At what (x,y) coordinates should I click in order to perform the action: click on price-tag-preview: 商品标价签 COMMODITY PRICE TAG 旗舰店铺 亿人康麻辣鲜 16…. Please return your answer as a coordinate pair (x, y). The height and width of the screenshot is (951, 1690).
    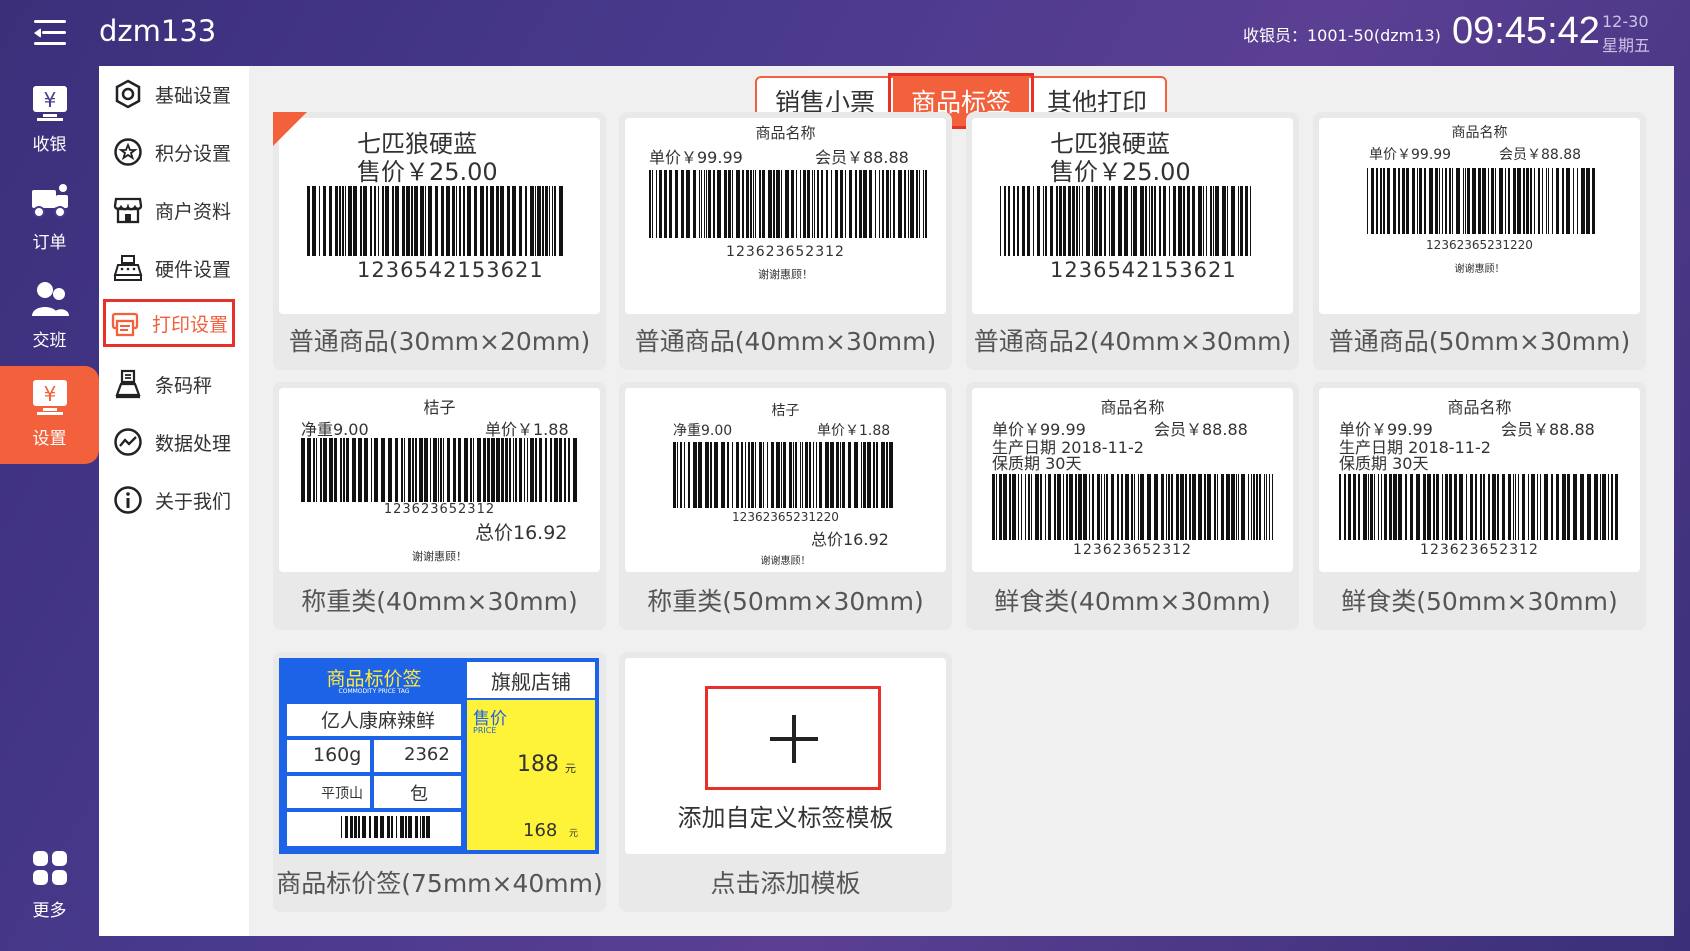
    Looking at the image, I should click on (439, 756).